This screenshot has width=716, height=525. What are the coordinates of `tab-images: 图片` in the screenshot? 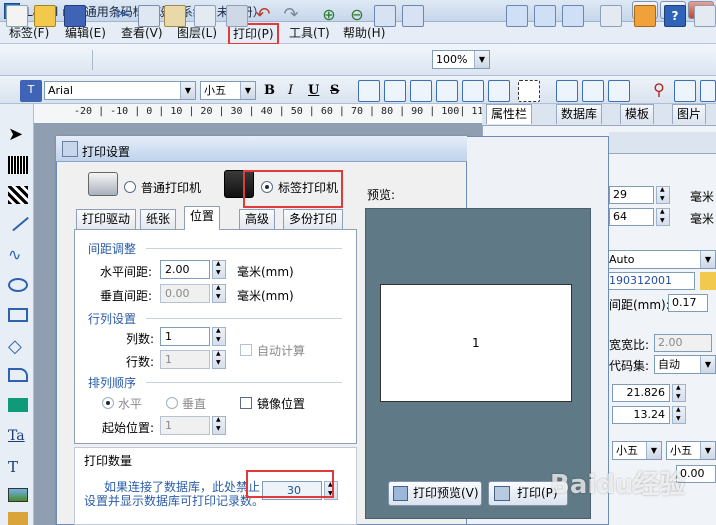 It's located at (689, 114).